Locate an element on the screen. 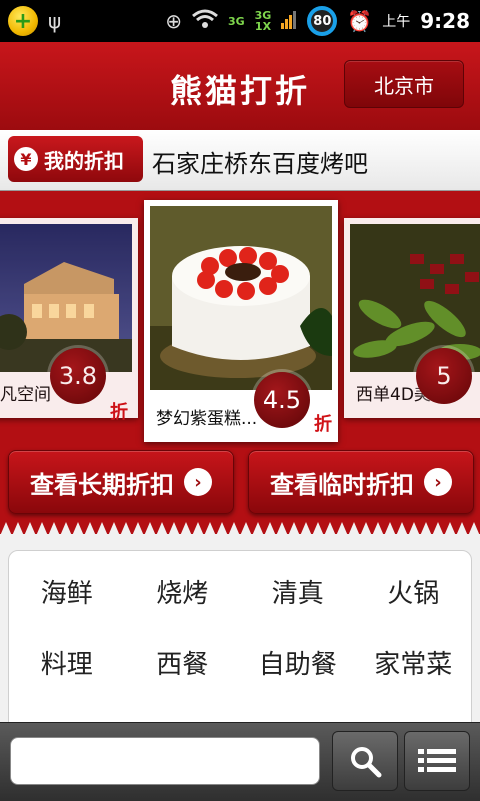  network-3g-indicator: 3G is located at coordinates (236, 21).